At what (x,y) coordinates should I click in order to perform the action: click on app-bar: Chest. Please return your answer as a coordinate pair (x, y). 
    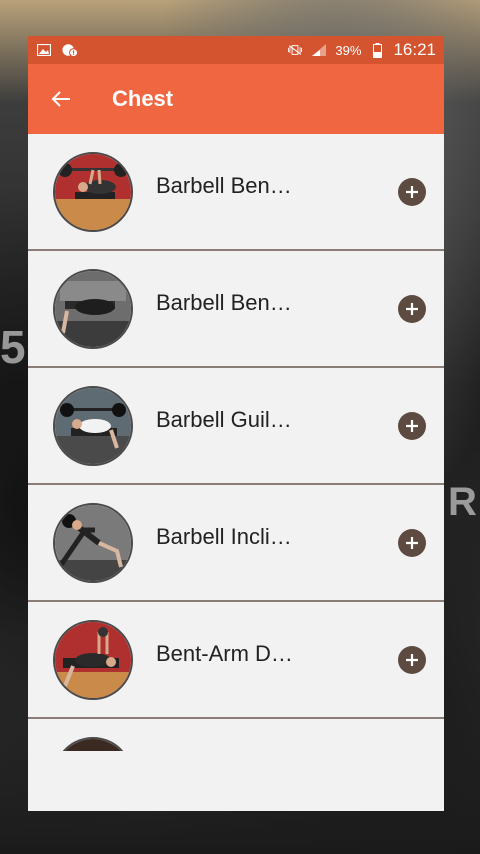
    Looking at the image, I should click on (236, 99).